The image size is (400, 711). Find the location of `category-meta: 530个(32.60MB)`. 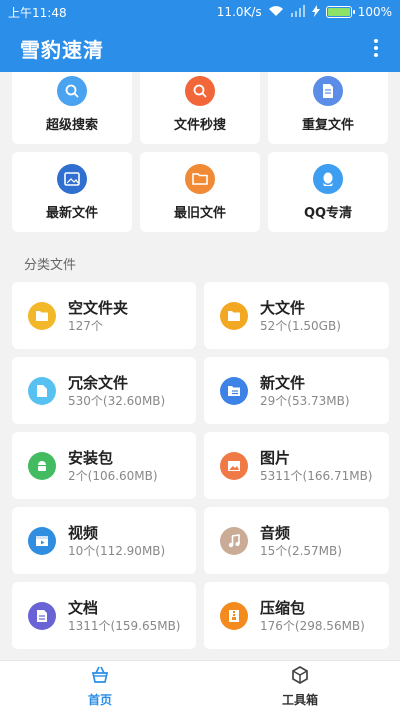

category-meta: 530个(32.60MB) is located at coordinates (117, 400).